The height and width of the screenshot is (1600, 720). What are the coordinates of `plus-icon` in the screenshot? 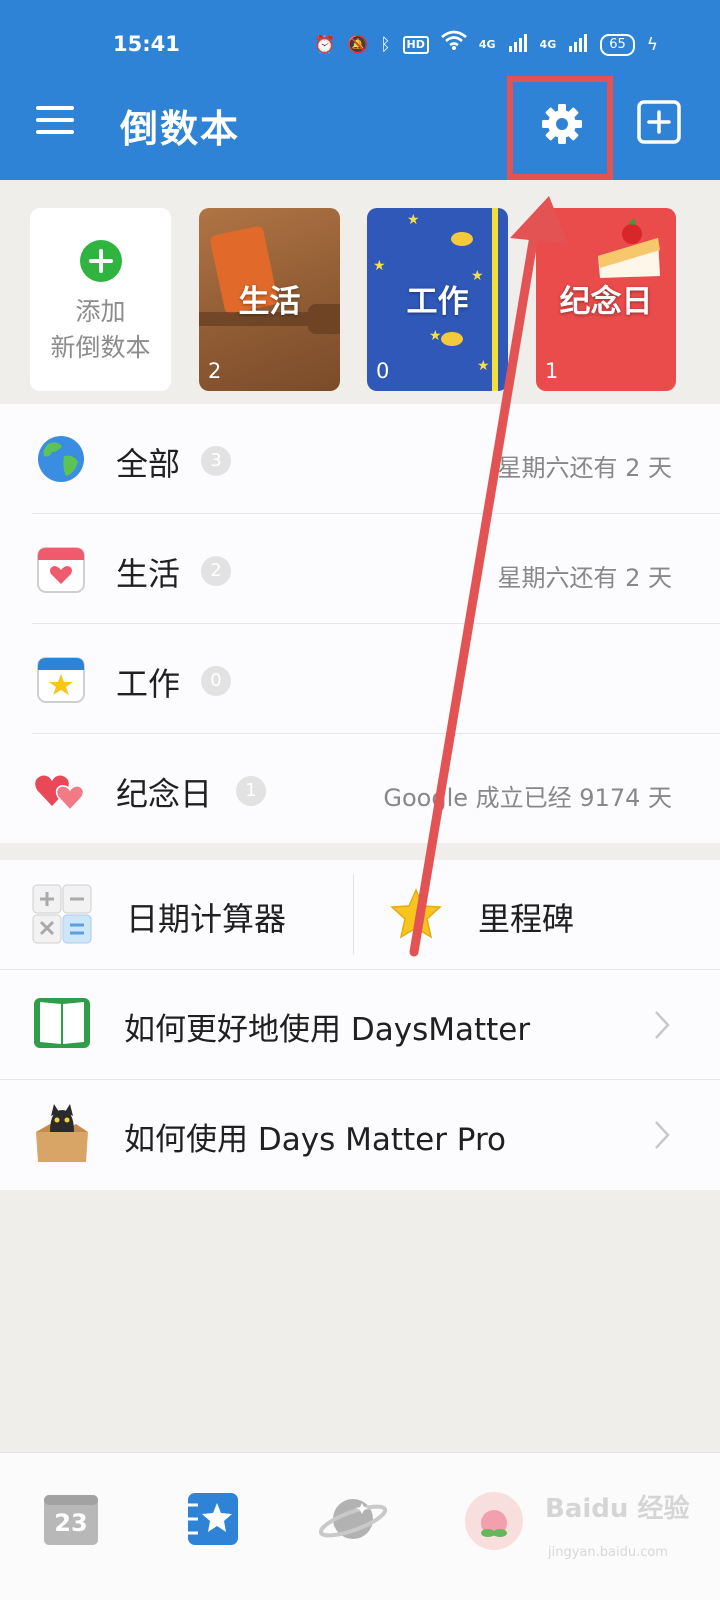 It's located at (100, 261).